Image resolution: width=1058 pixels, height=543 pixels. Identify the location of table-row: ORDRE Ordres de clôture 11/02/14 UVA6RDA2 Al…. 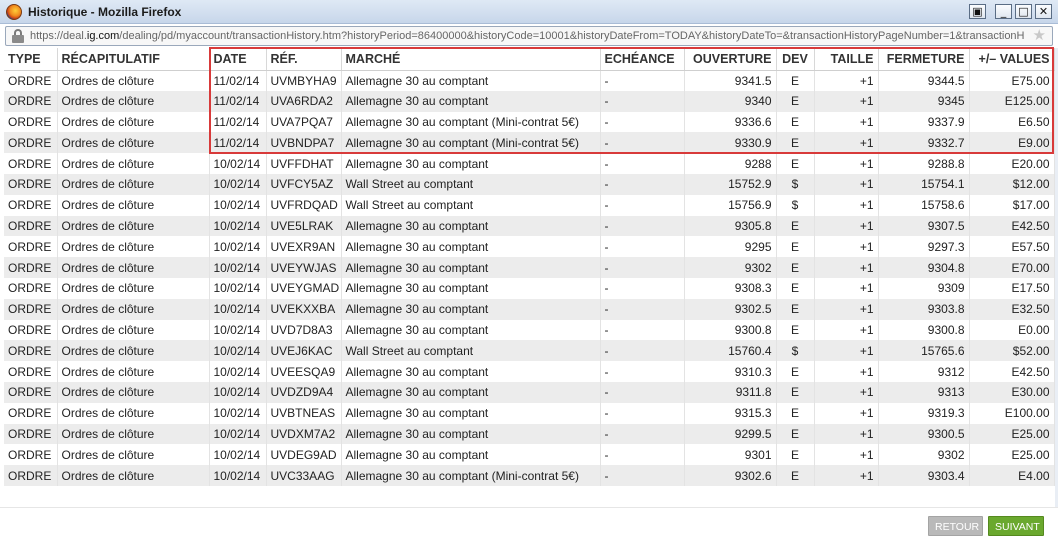
(529, 101).